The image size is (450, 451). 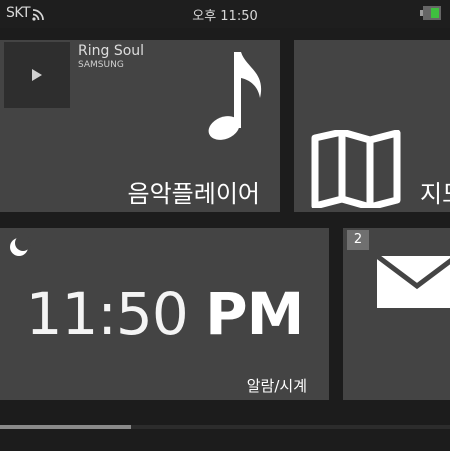 What do you see at coordinates (101, 65) in the screenshot?
I see `song-artist: SAMSUNG` at bounding box center [101, 65].